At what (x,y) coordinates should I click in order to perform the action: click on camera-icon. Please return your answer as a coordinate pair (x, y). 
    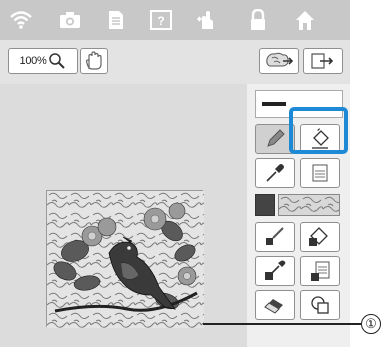
    Looking at the image, I should click on (70, 20).